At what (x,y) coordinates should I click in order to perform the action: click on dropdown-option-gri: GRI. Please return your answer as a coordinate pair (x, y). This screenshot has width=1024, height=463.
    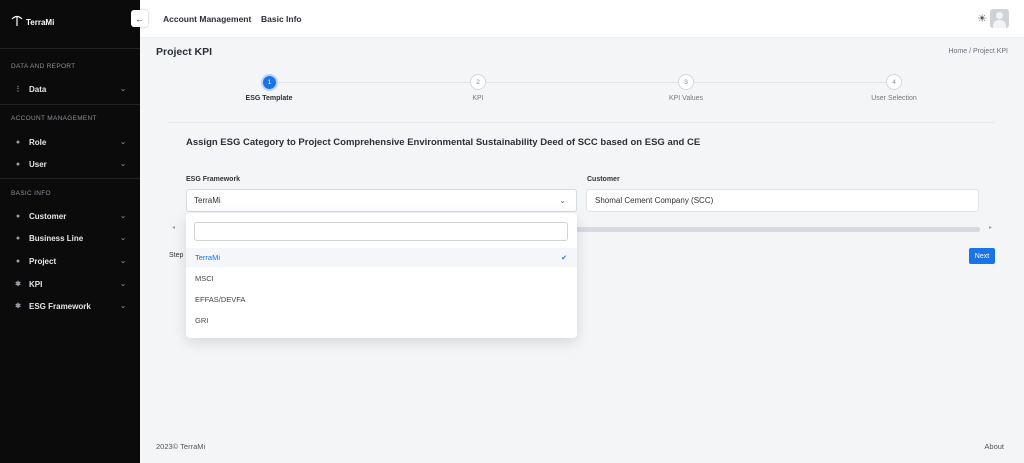
    Looking at the image, I should click on (381, 320).